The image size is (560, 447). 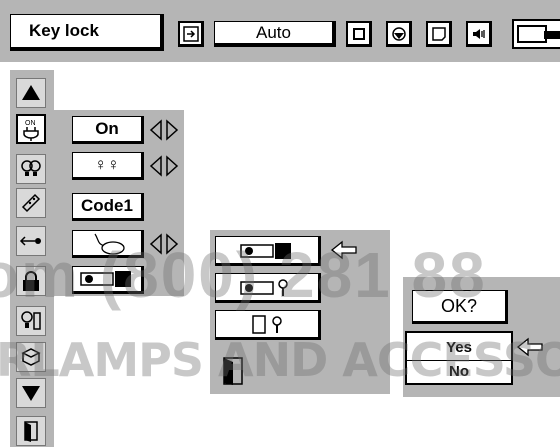 I want to click on image-select-icon, so click(x=399, y=34).